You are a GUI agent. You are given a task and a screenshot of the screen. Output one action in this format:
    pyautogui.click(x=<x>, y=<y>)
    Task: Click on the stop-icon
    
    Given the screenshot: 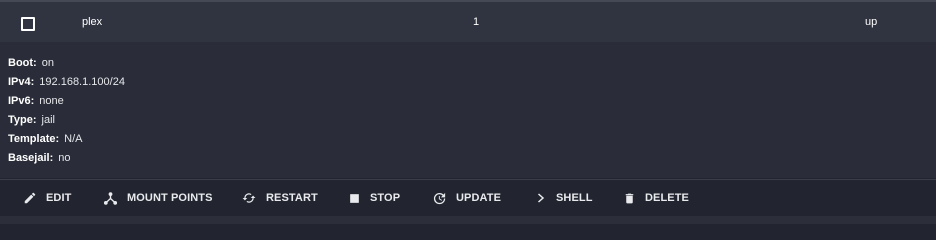 What is the action you would take?
    pyautogui.click(x=354, y=198)
    